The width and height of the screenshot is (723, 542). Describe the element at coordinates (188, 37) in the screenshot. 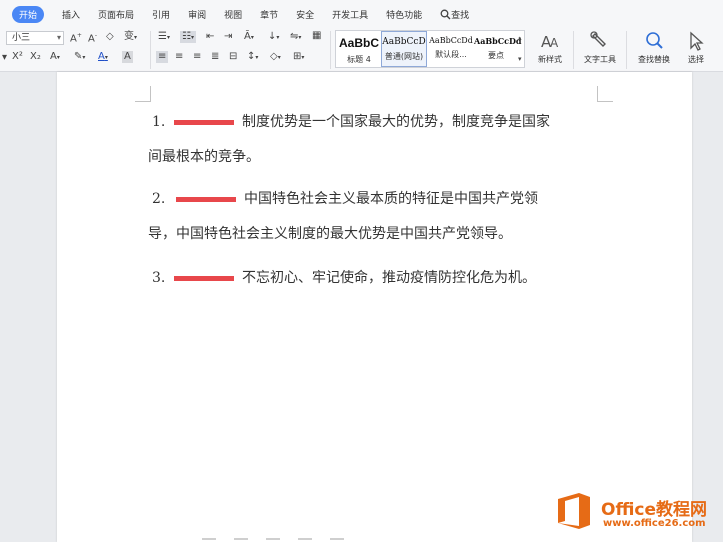

I see `numbered-list-icon: ☷▾` at that location.